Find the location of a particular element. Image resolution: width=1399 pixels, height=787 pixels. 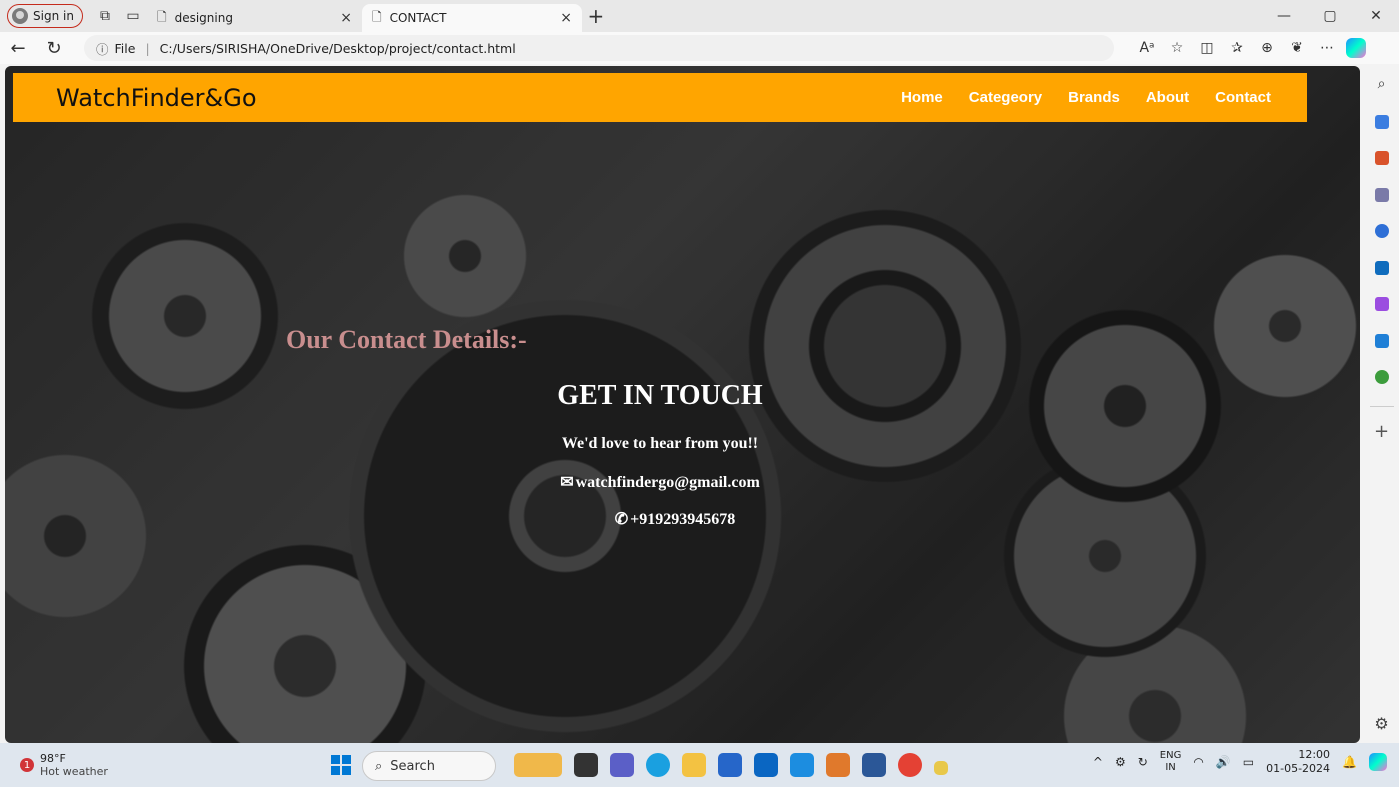

profile-avatar-icon is located at coordinates (20, 16).